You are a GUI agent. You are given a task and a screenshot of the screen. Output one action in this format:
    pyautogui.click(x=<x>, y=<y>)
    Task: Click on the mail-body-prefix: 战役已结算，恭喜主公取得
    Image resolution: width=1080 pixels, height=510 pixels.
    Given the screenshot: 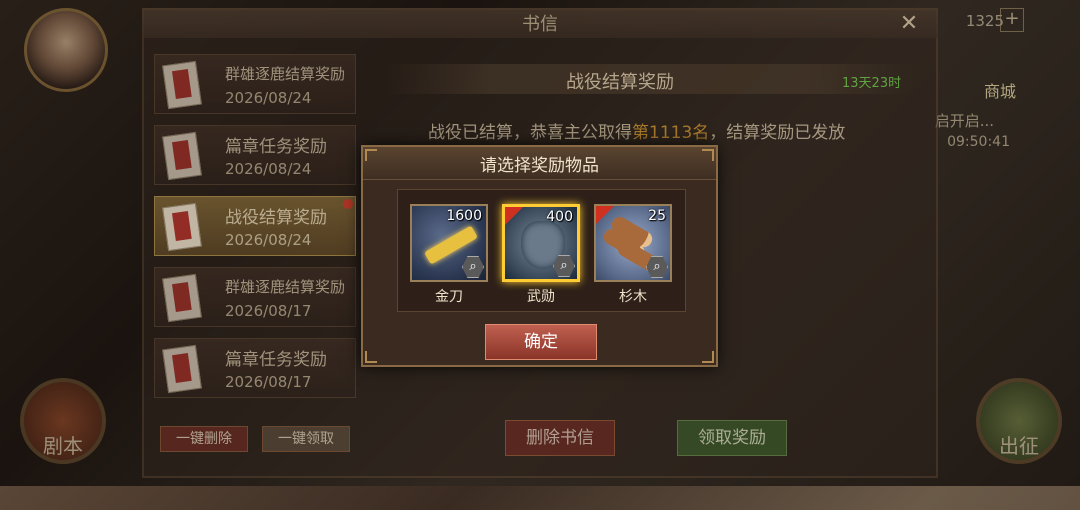 What is the action you would take?
    pyautogui.click(x=530, y=133)
    